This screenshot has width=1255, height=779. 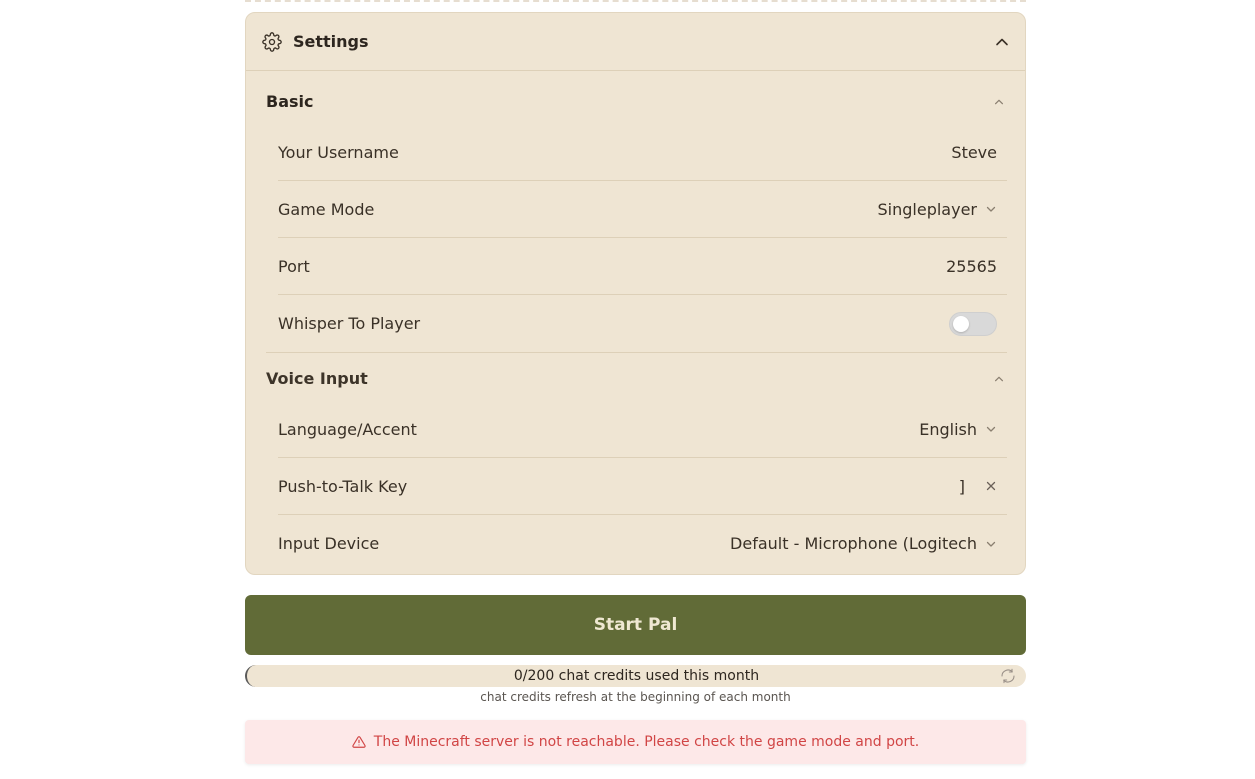 What do you see at coordinates (973, 323) in the screenshot?
I see `whisper-toggle` at bounding box center [973, 323].